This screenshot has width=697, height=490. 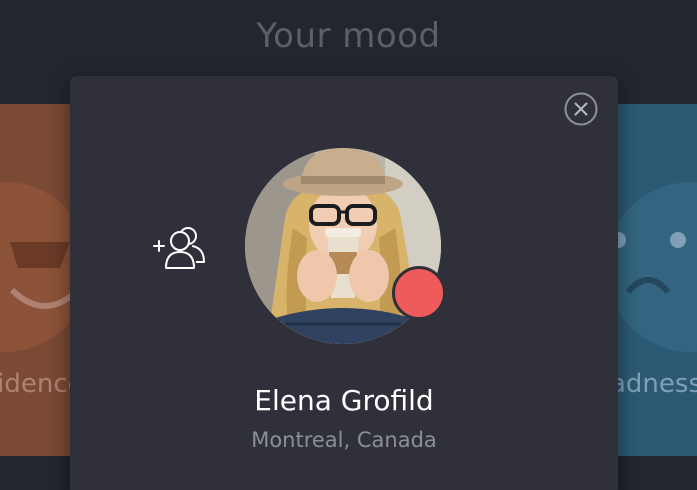 I want to click on mood-card-right-label: adness, so click(x=653, y=384).